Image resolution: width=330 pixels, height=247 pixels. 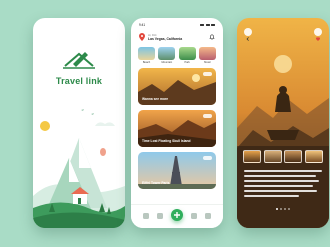 I want to click on category-label: Mountain, so click(x=167, y=62).